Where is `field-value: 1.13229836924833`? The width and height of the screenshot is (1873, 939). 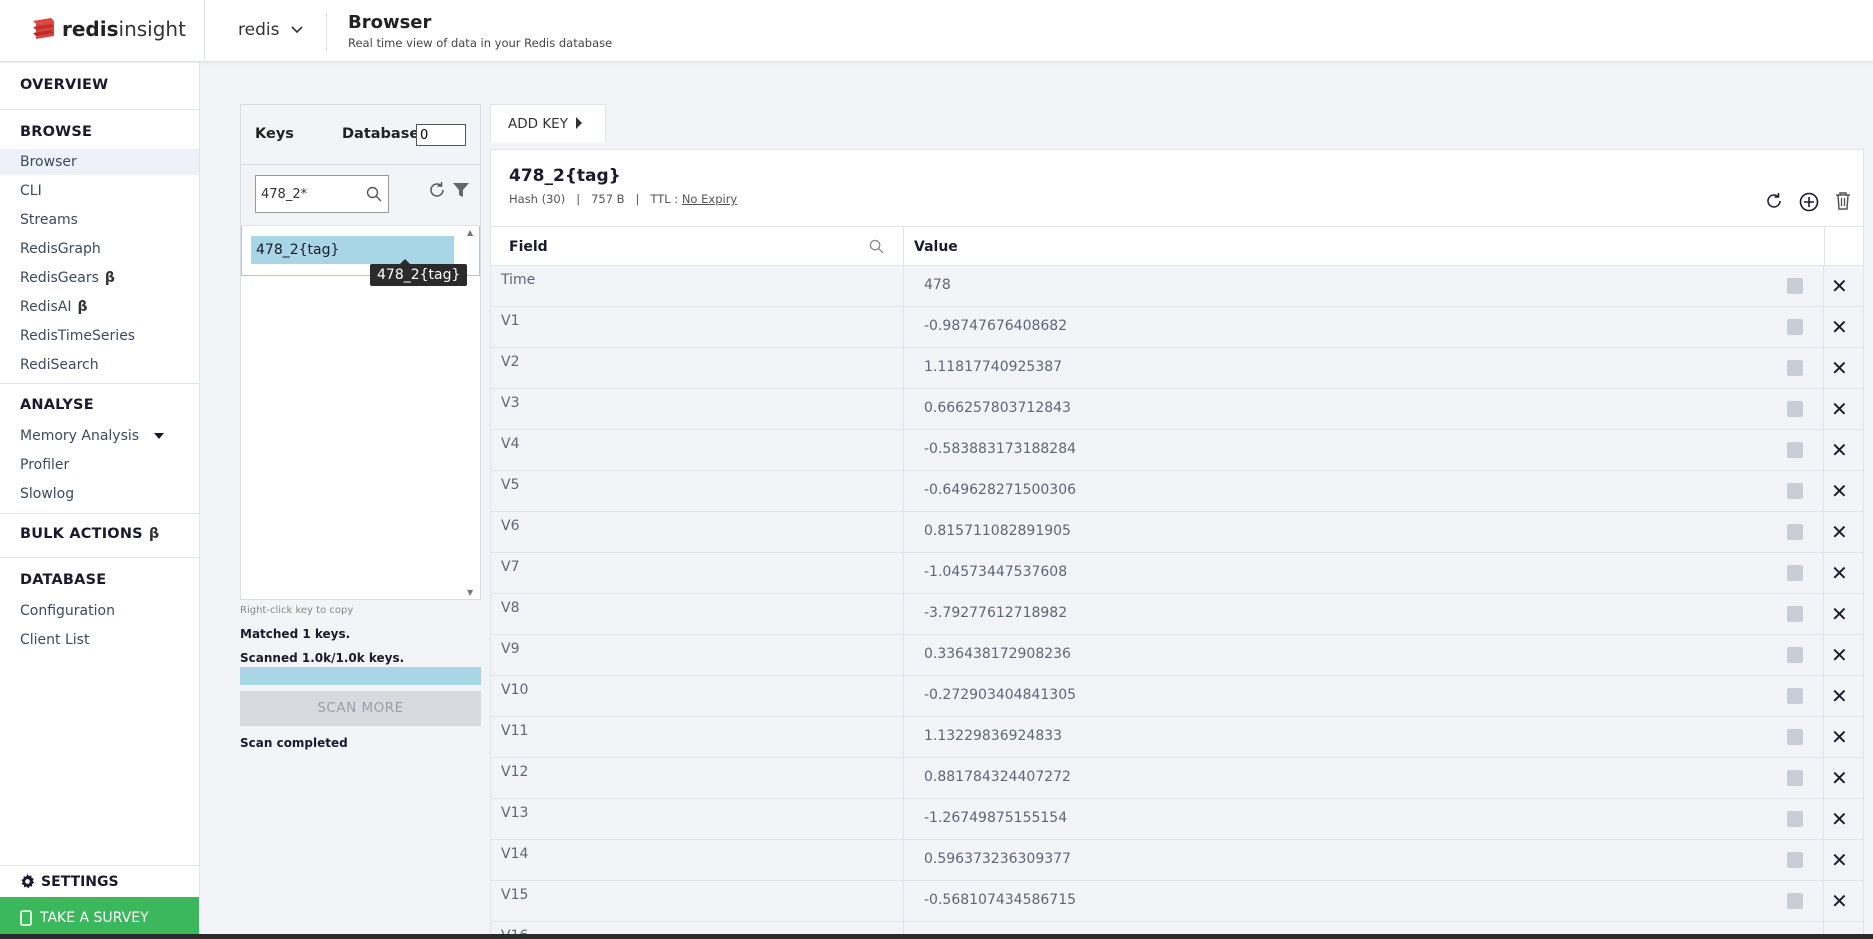 field-value: 1.13229836924833 is located at coordinates (993, 736).